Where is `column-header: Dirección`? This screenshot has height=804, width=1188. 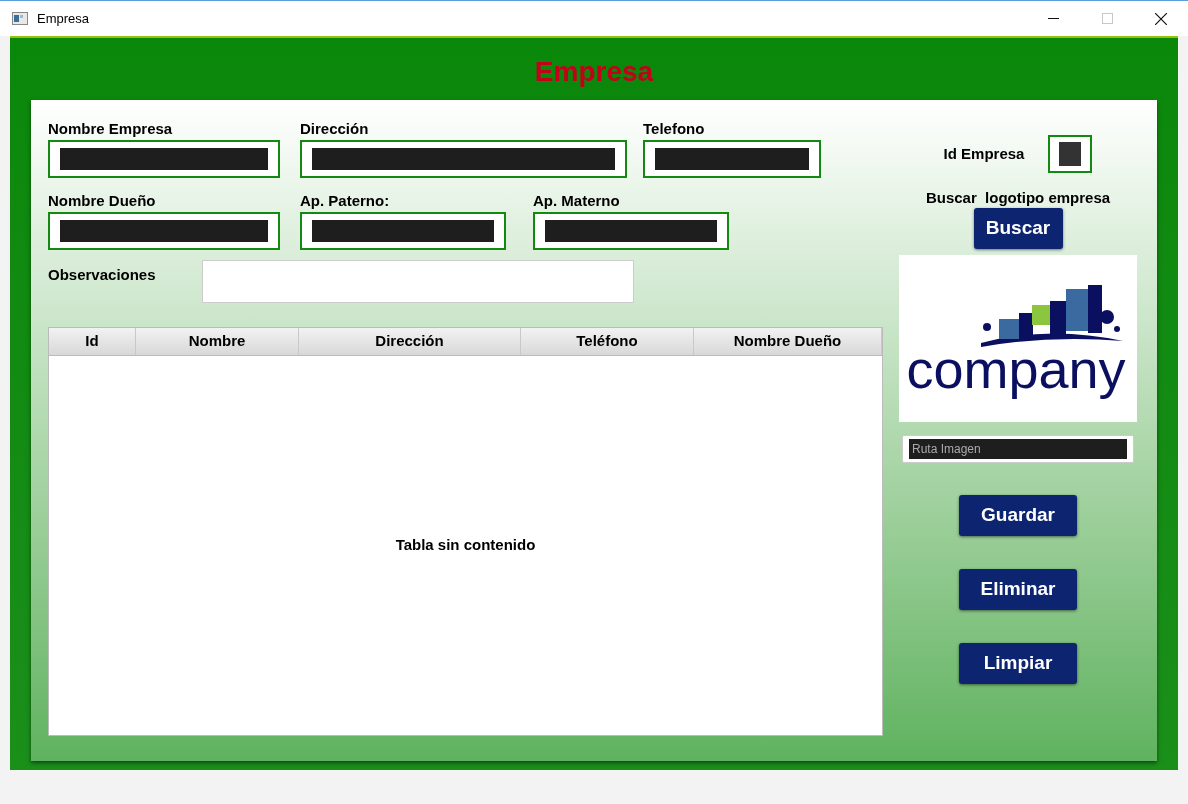 column-header: Dirección is located at coordinates (410, 341).